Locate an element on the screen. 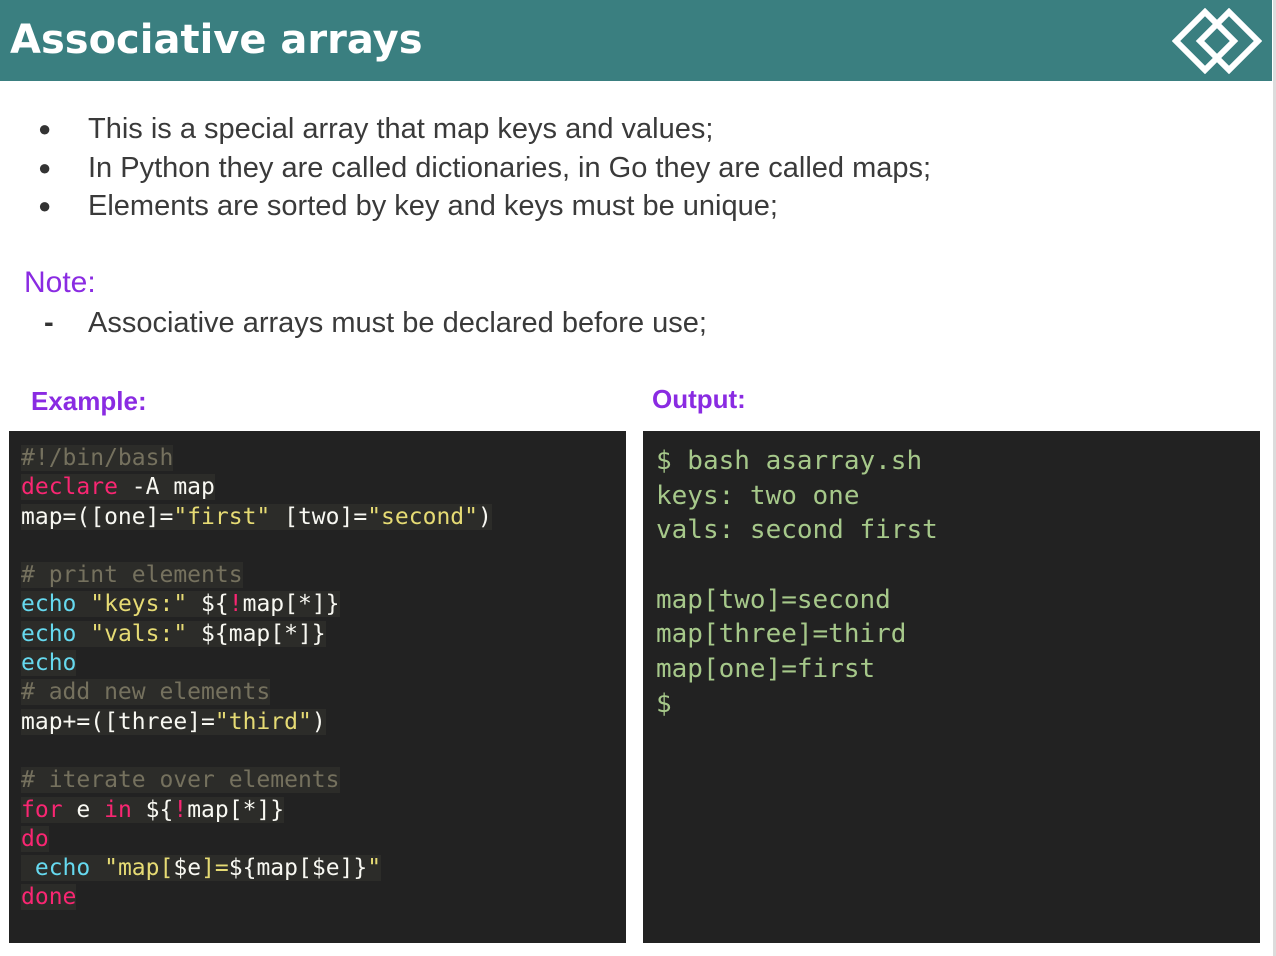  code-line: map=([one]="first" [two]="second") is located at coordinates (256, 517).